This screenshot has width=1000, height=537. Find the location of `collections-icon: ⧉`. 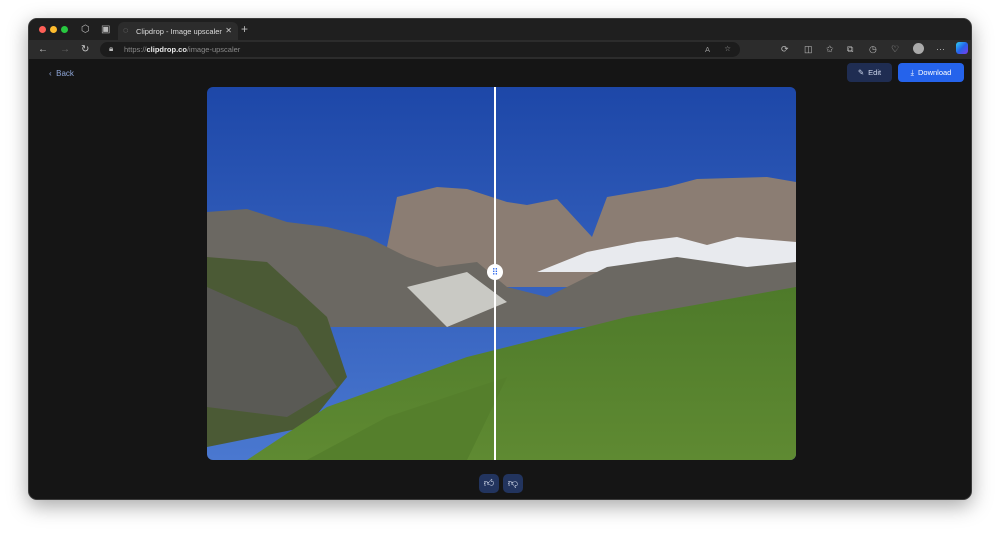

collections-icon: ⧉ is located at coordinates (850, 49).